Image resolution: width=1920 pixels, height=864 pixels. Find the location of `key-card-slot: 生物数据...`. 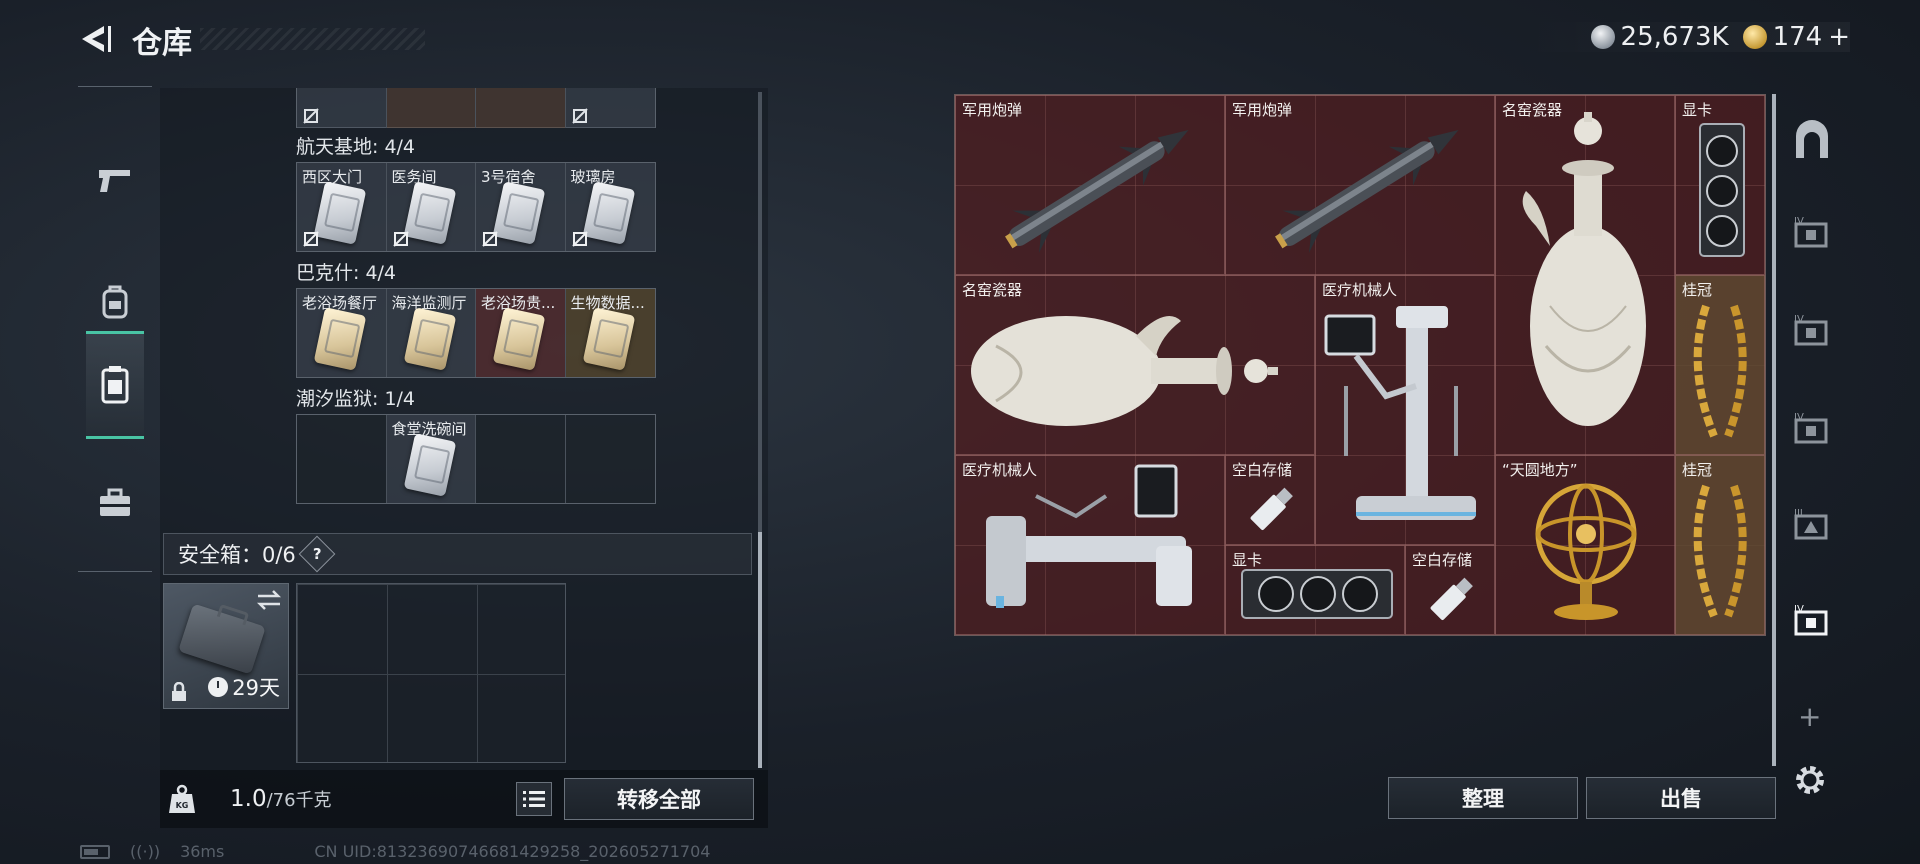

key-card-slot: 生物数据... is located at coordinates (610, 333).